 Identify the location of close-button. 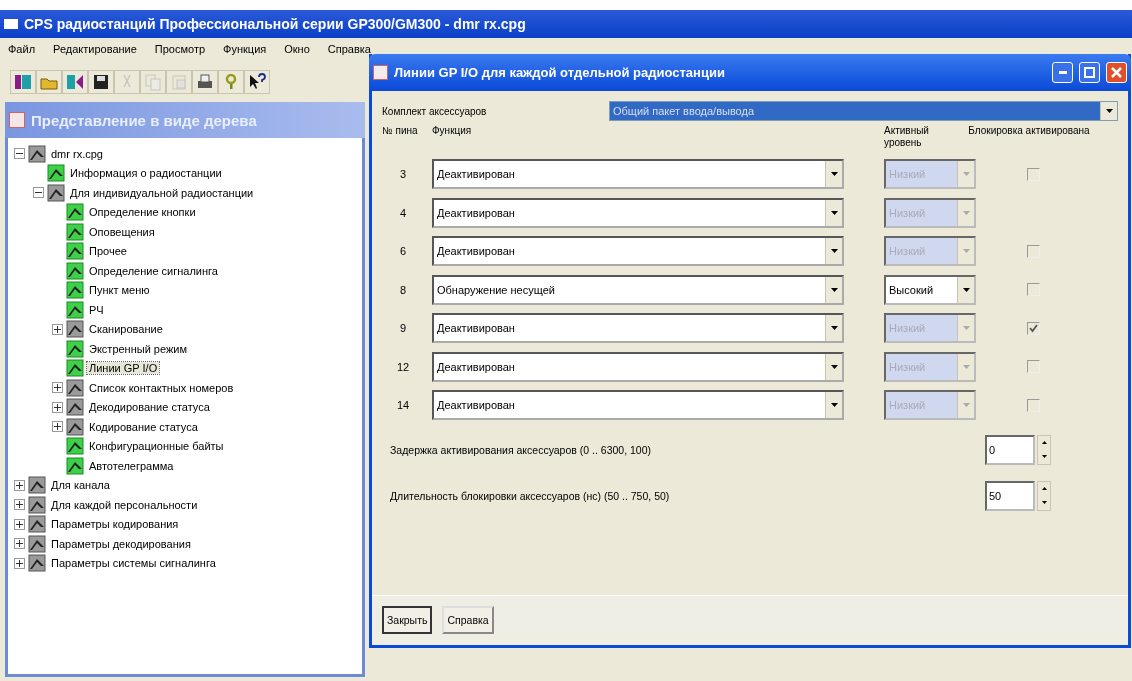
(1116, 72).